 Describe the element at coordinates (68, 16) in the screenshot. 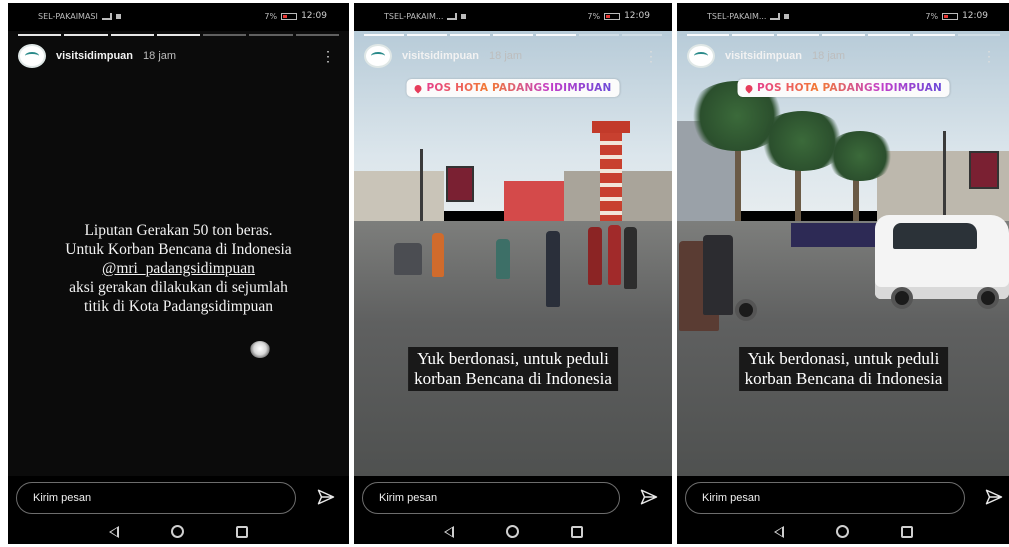

I see `carrier-label: SEL-PAKAIMASI` at that location.